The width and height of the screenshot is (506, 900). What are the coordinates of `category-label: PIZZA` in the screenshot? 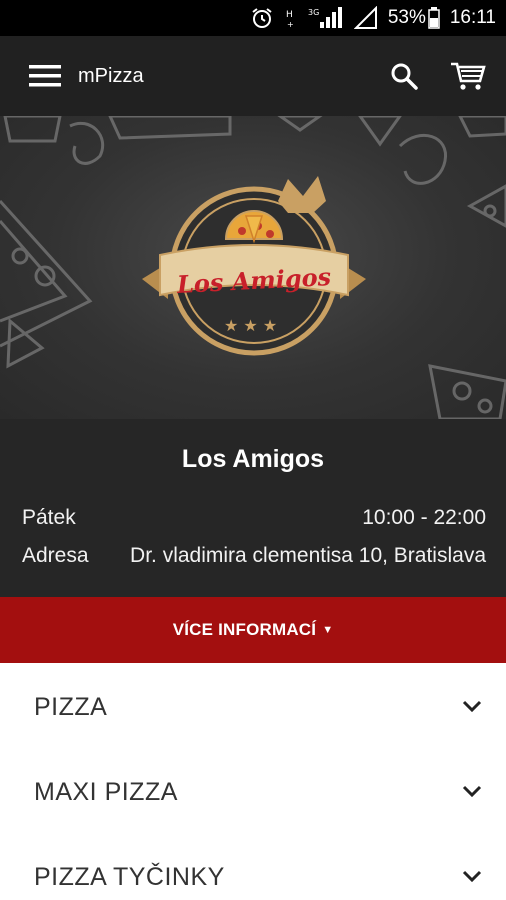 It's located at (71, 707).